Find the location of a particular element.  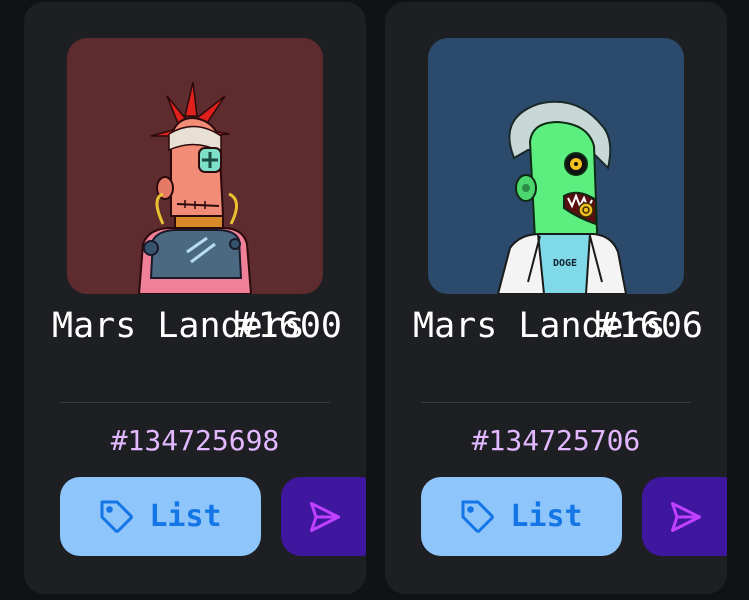

nft-artwork-image is located at coordinates (195, 166).